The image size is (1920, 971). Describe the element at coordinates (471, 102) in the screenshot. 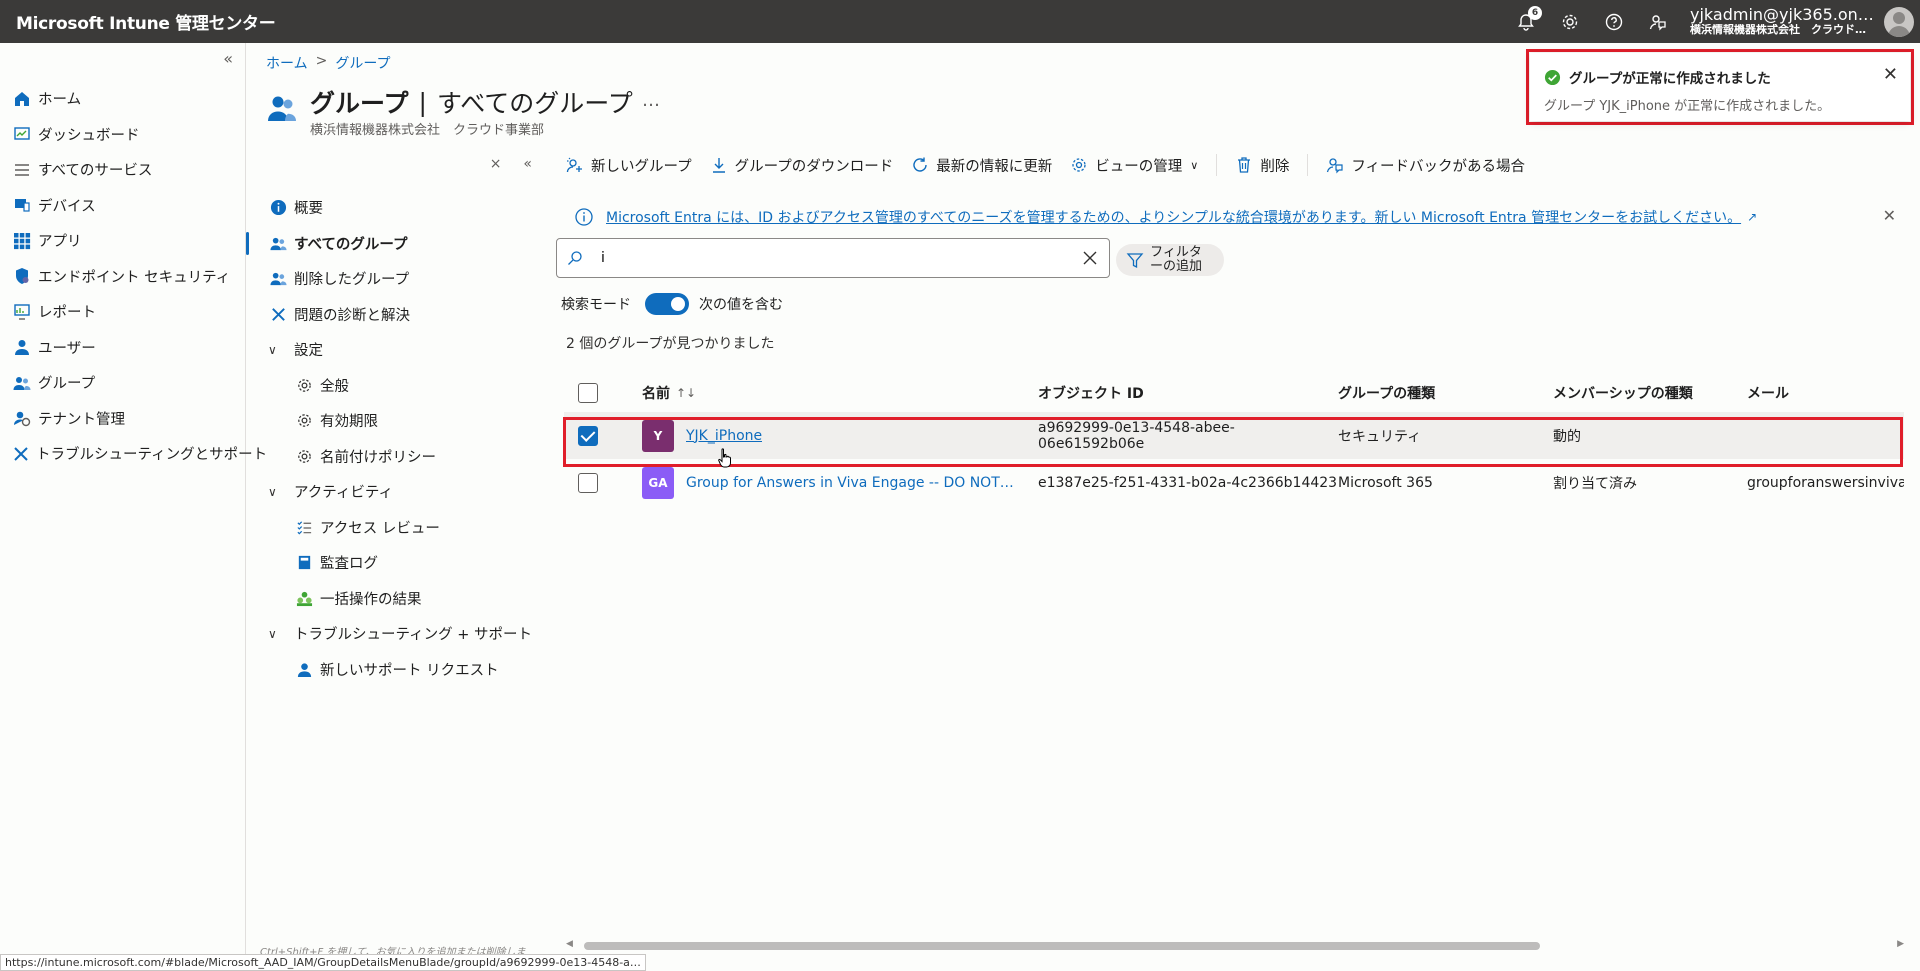

I see `page-title: グループ | すべてのグループ` at that location.